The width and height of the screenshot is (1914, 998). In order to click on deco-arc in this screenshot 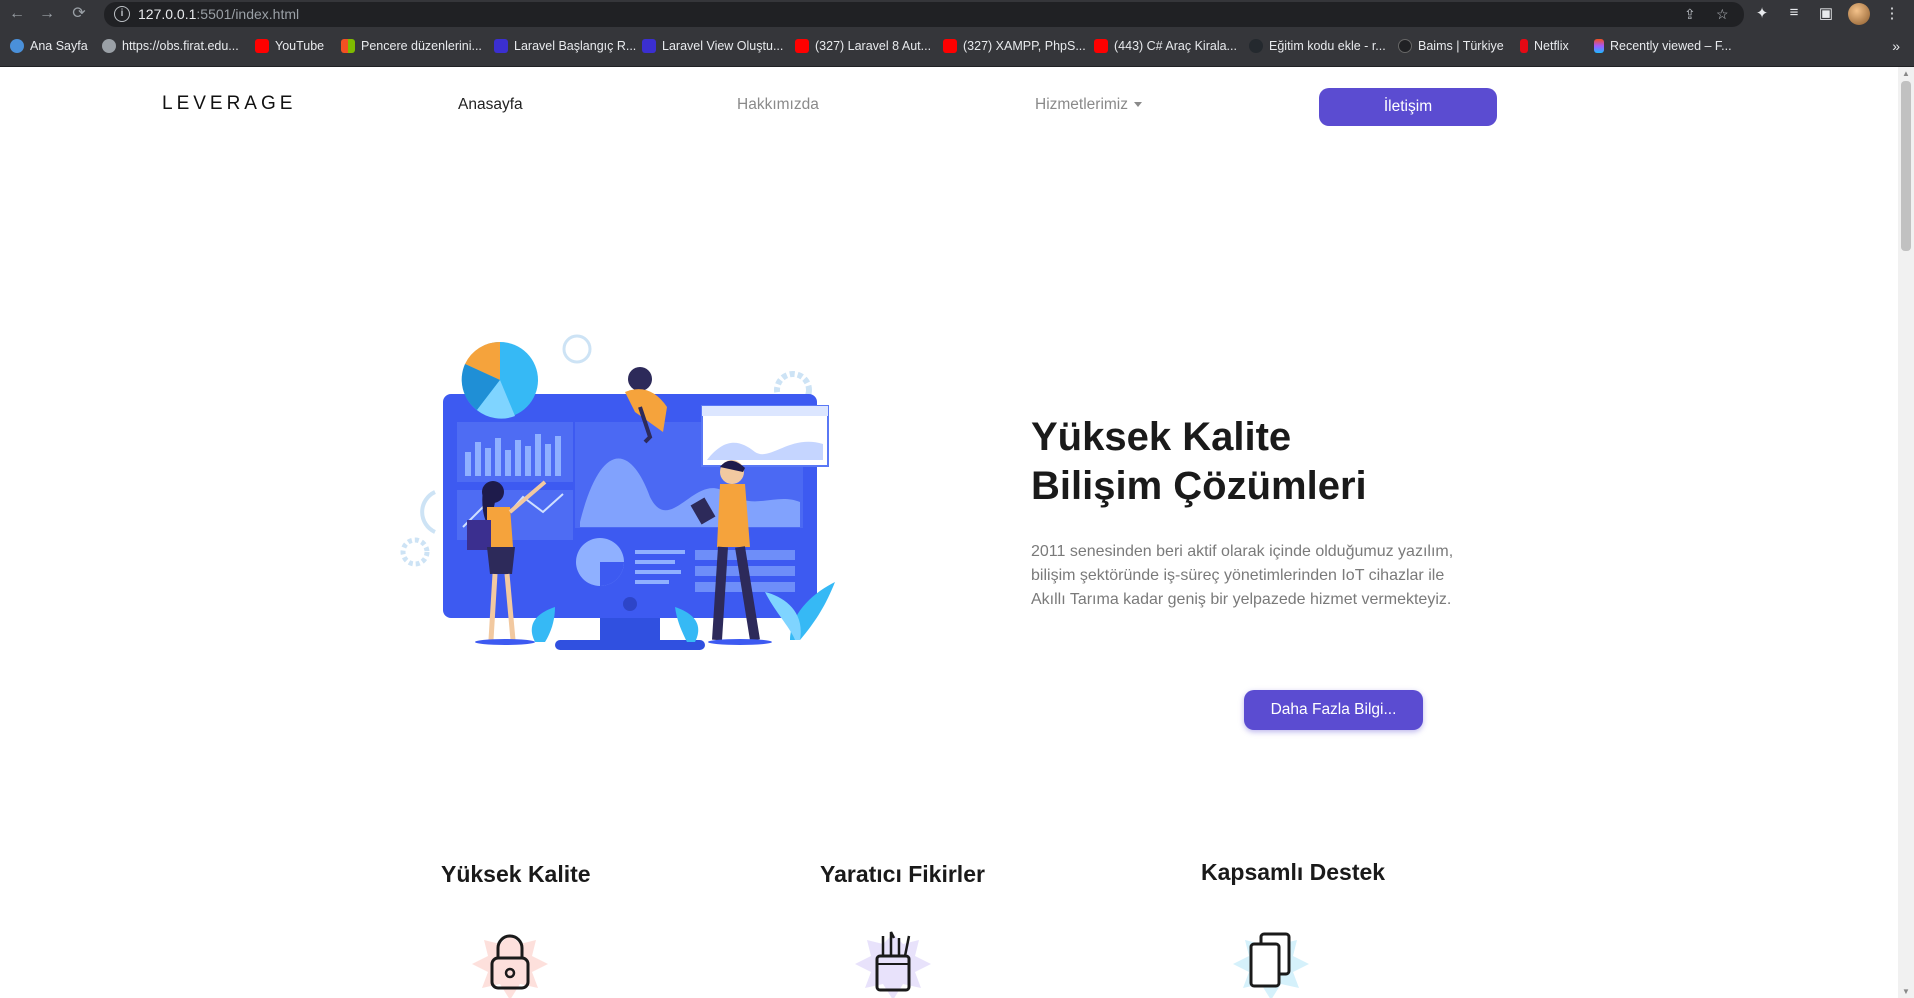, I will do `click(428, 512)`.